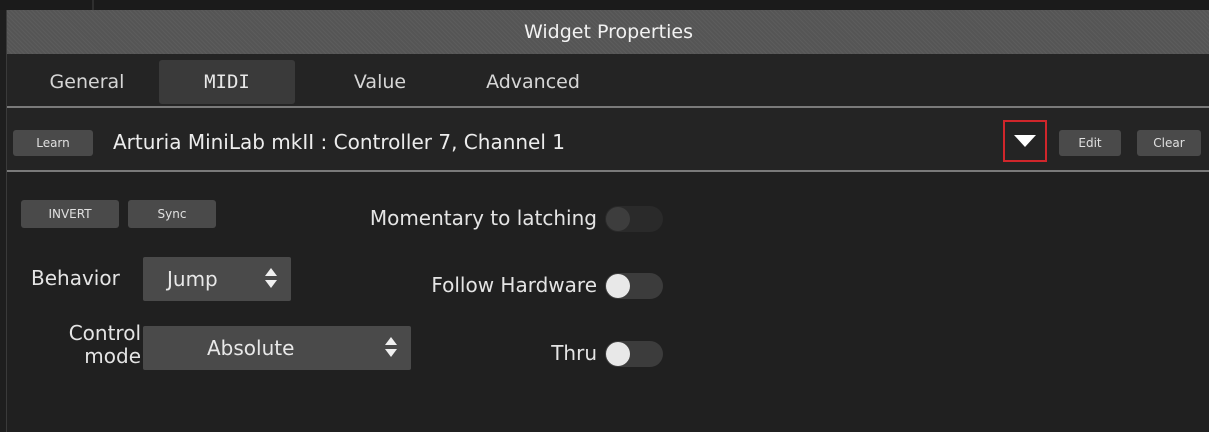 Image resolution: width=1209 pixels, height=432 pixels. I want to click on follow-hardware-toggle, so click(634, 286).